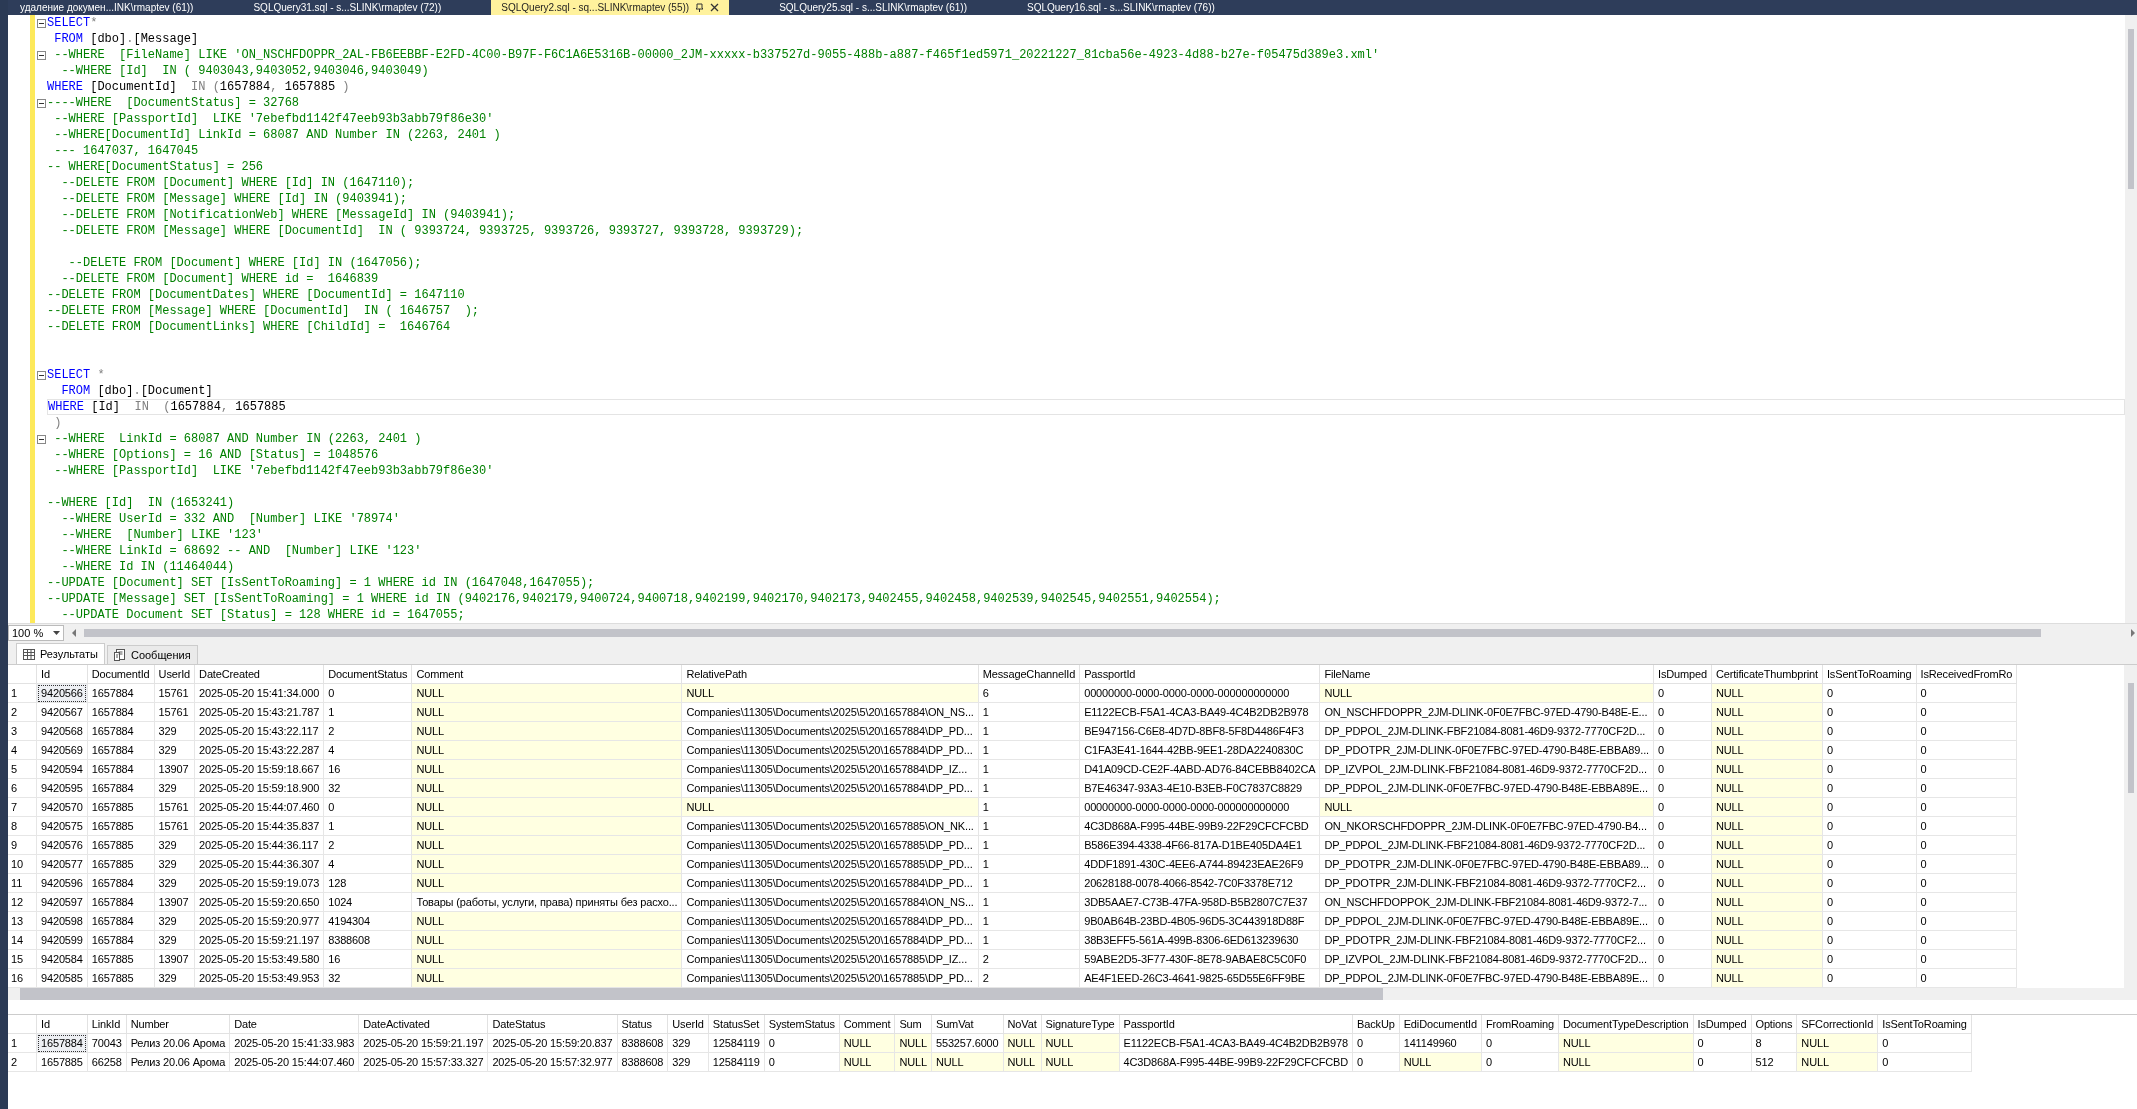 This screenshot has height=1109, width=2137. Describe the element at coordinates (1376, 1024) in the screenshot. I see `column-header: BackUp` at that location.